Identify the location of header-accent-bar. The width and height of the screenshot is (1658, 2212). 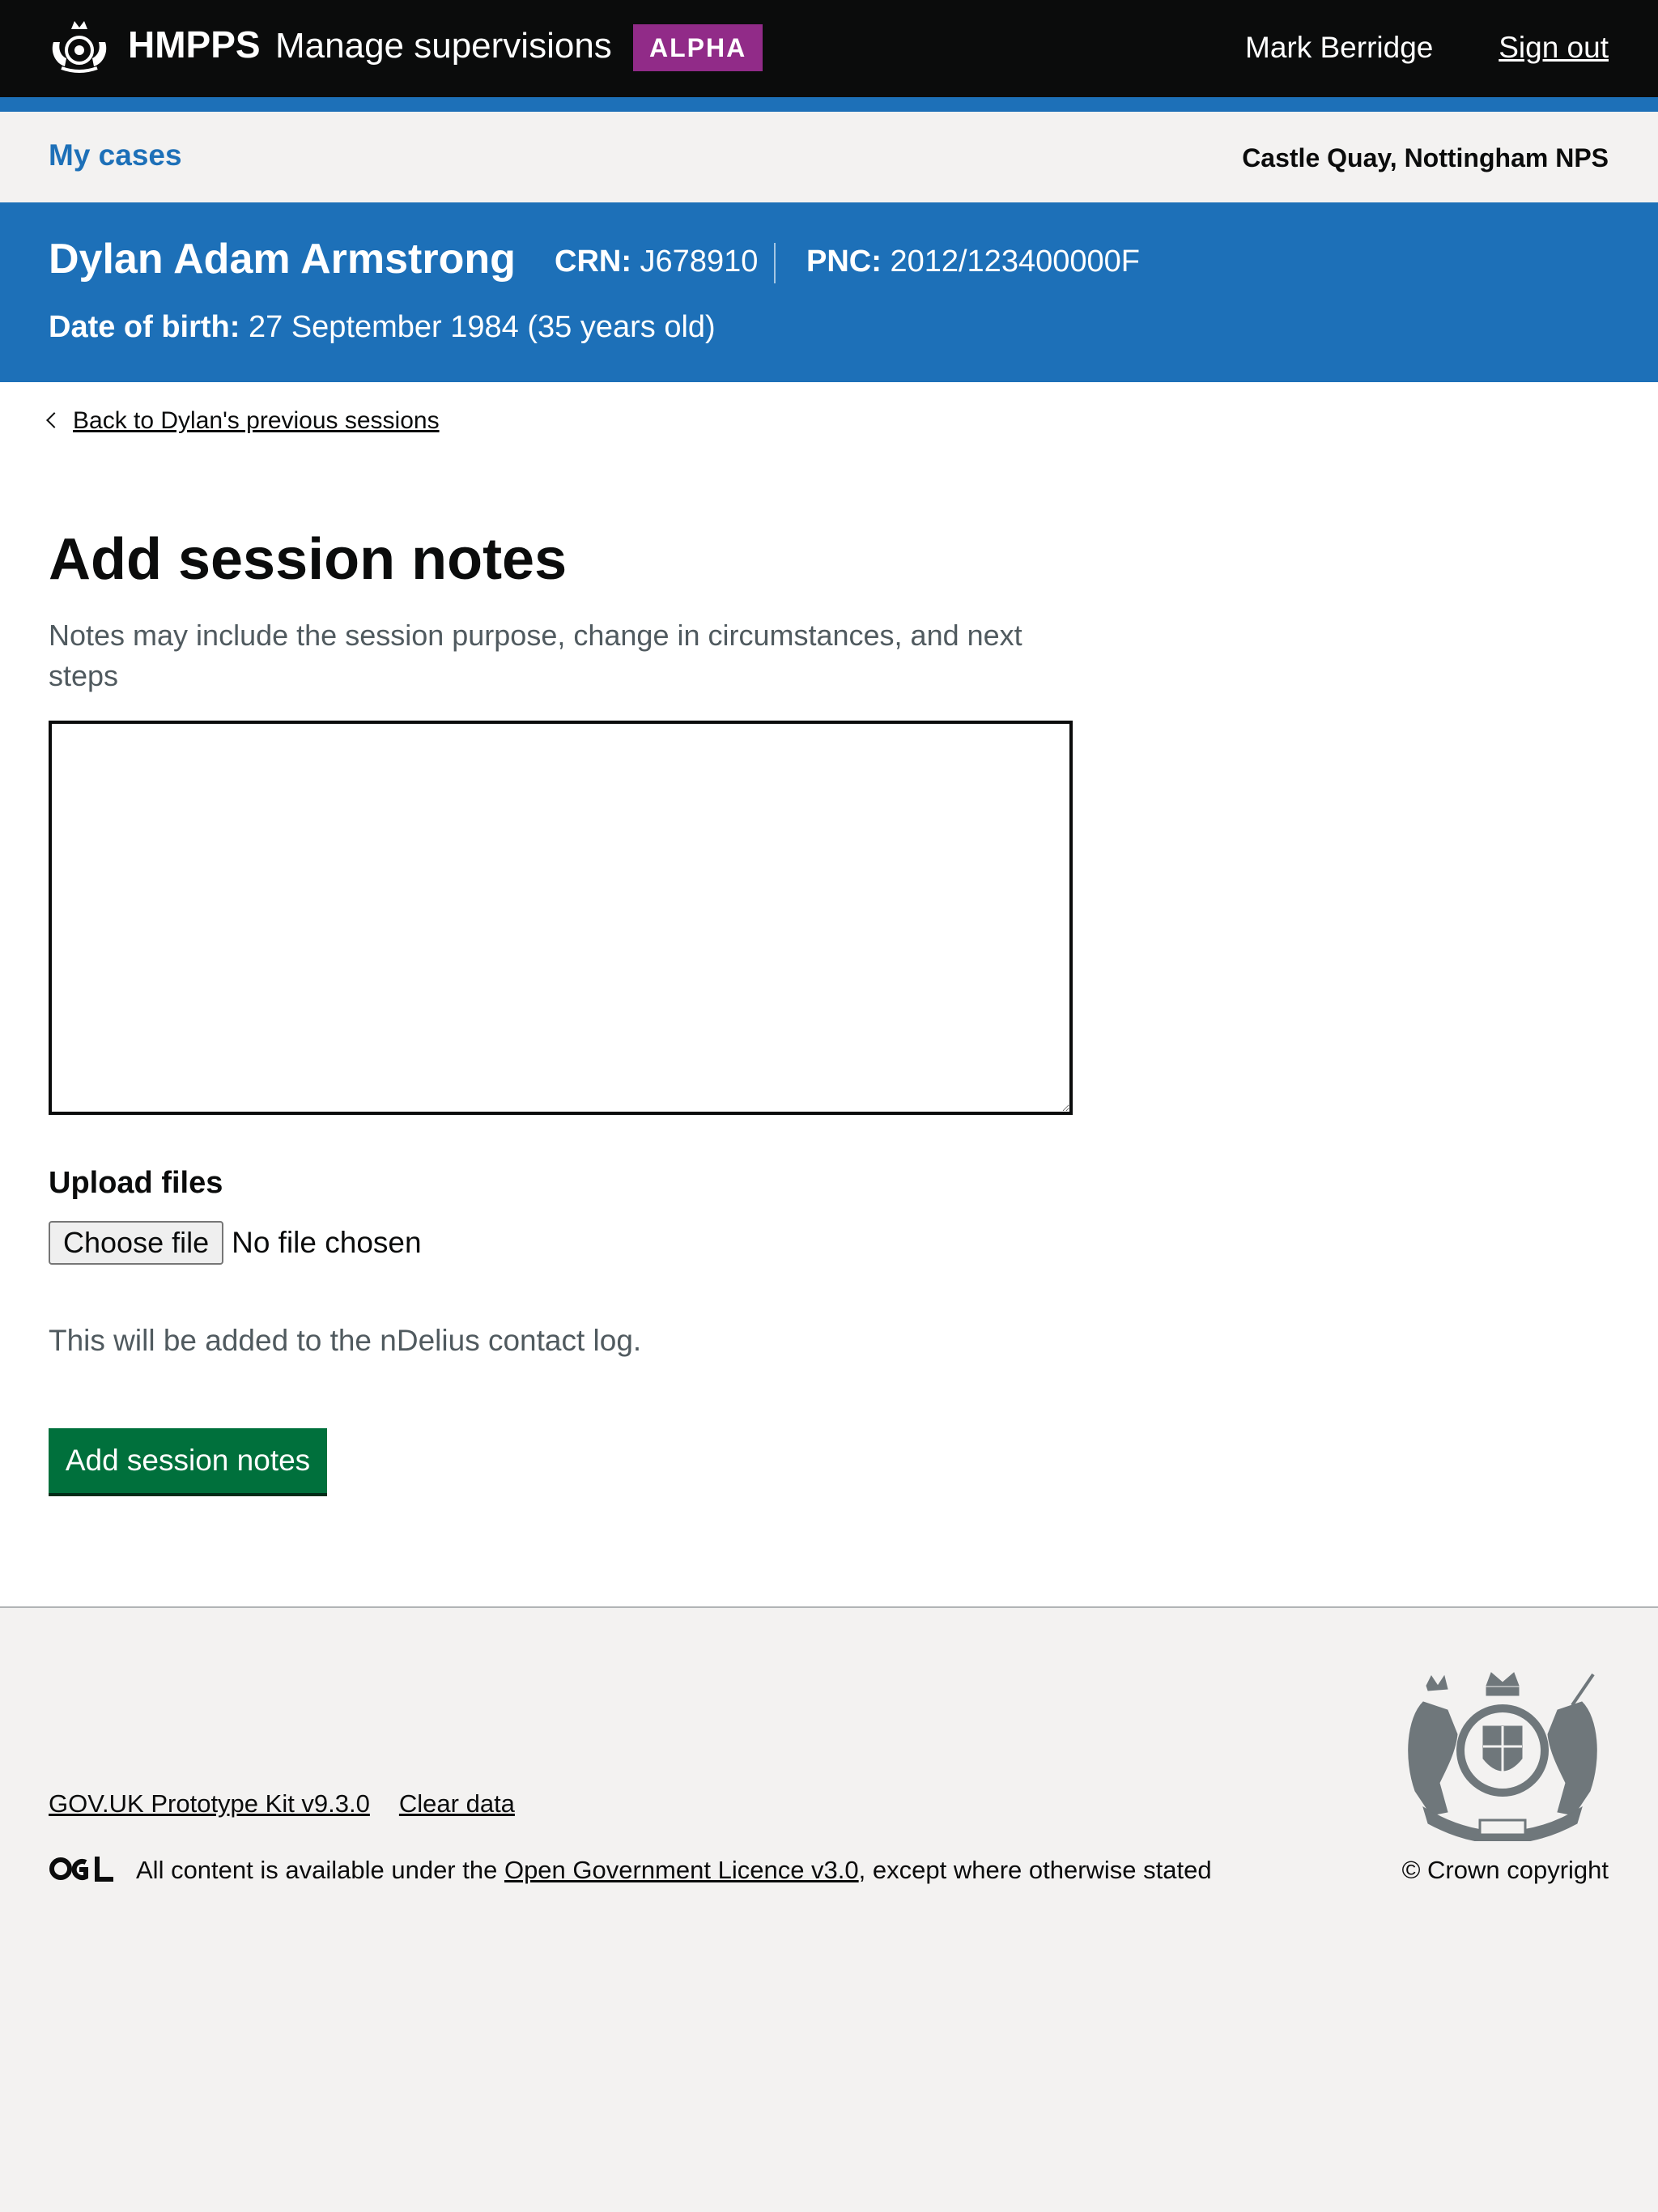
(829, 104).